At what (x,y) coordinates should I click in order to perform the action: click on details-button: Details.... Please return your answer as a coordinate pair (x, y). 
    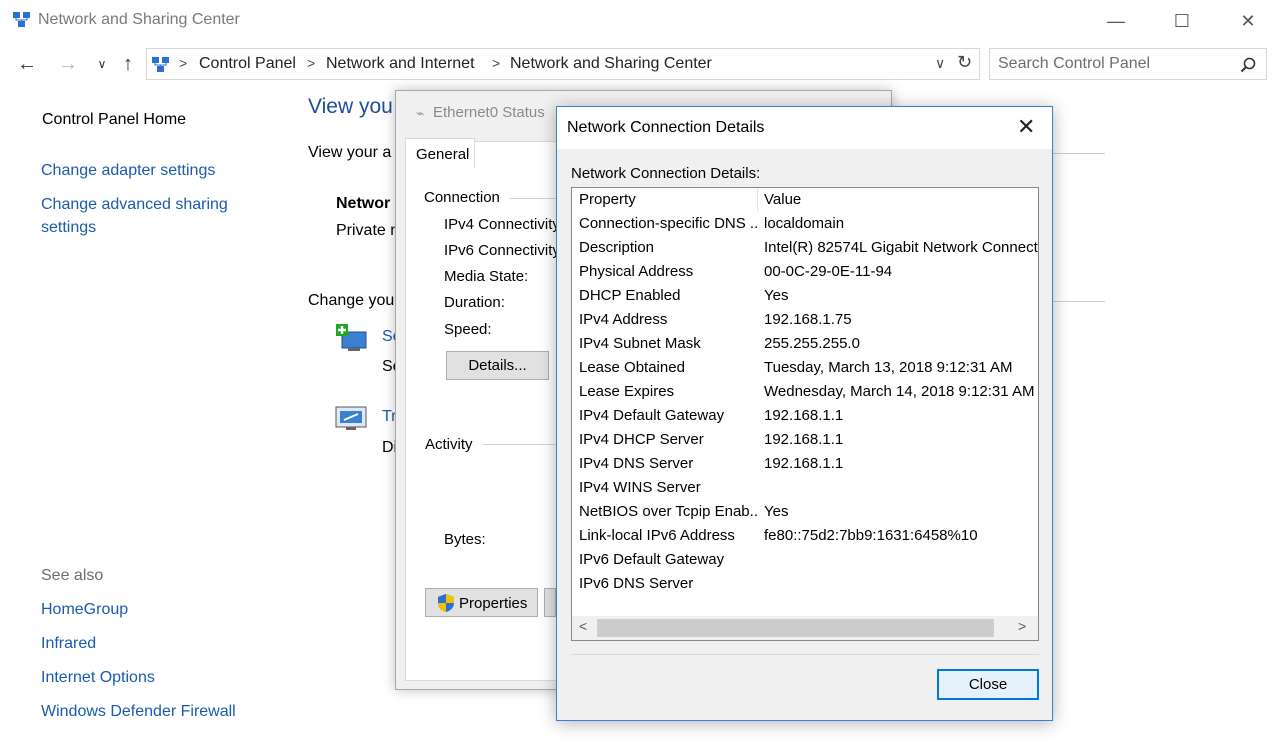
    Looking at the image, I should click on (497, 365).